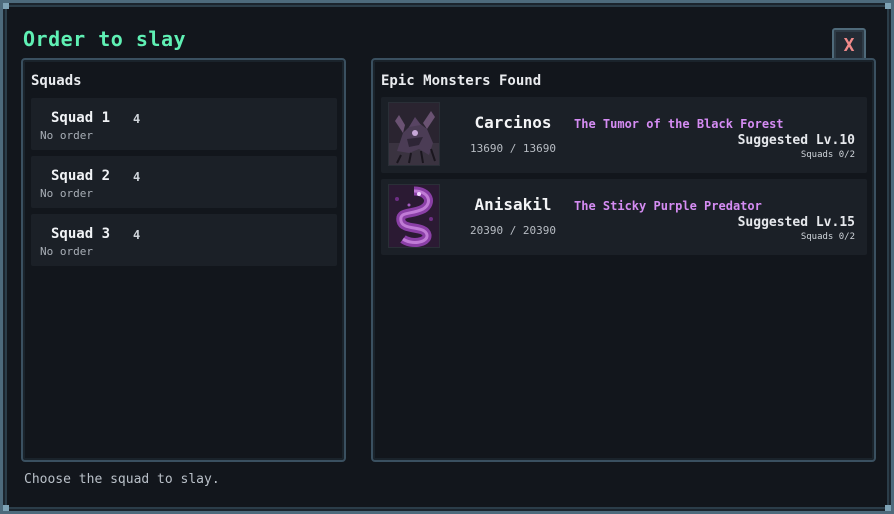 The width and height of the screenshot is (894, 514). I want to click on squads-panel-title: Squads, so click(56, 81).